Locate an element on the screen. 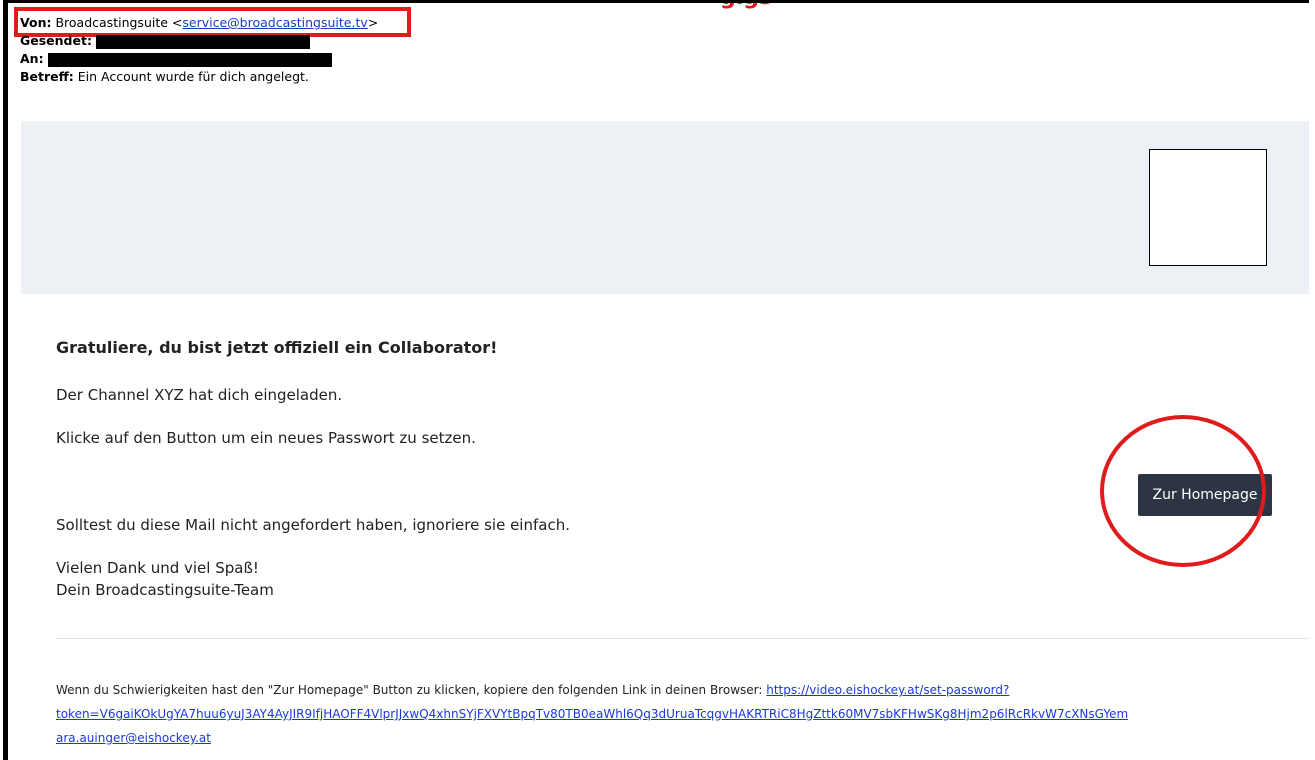 The height and width of the screenshot is (760, 1315). password-link-part3: ara.auinger@eishockey.at is located at coordinates (133, 738).